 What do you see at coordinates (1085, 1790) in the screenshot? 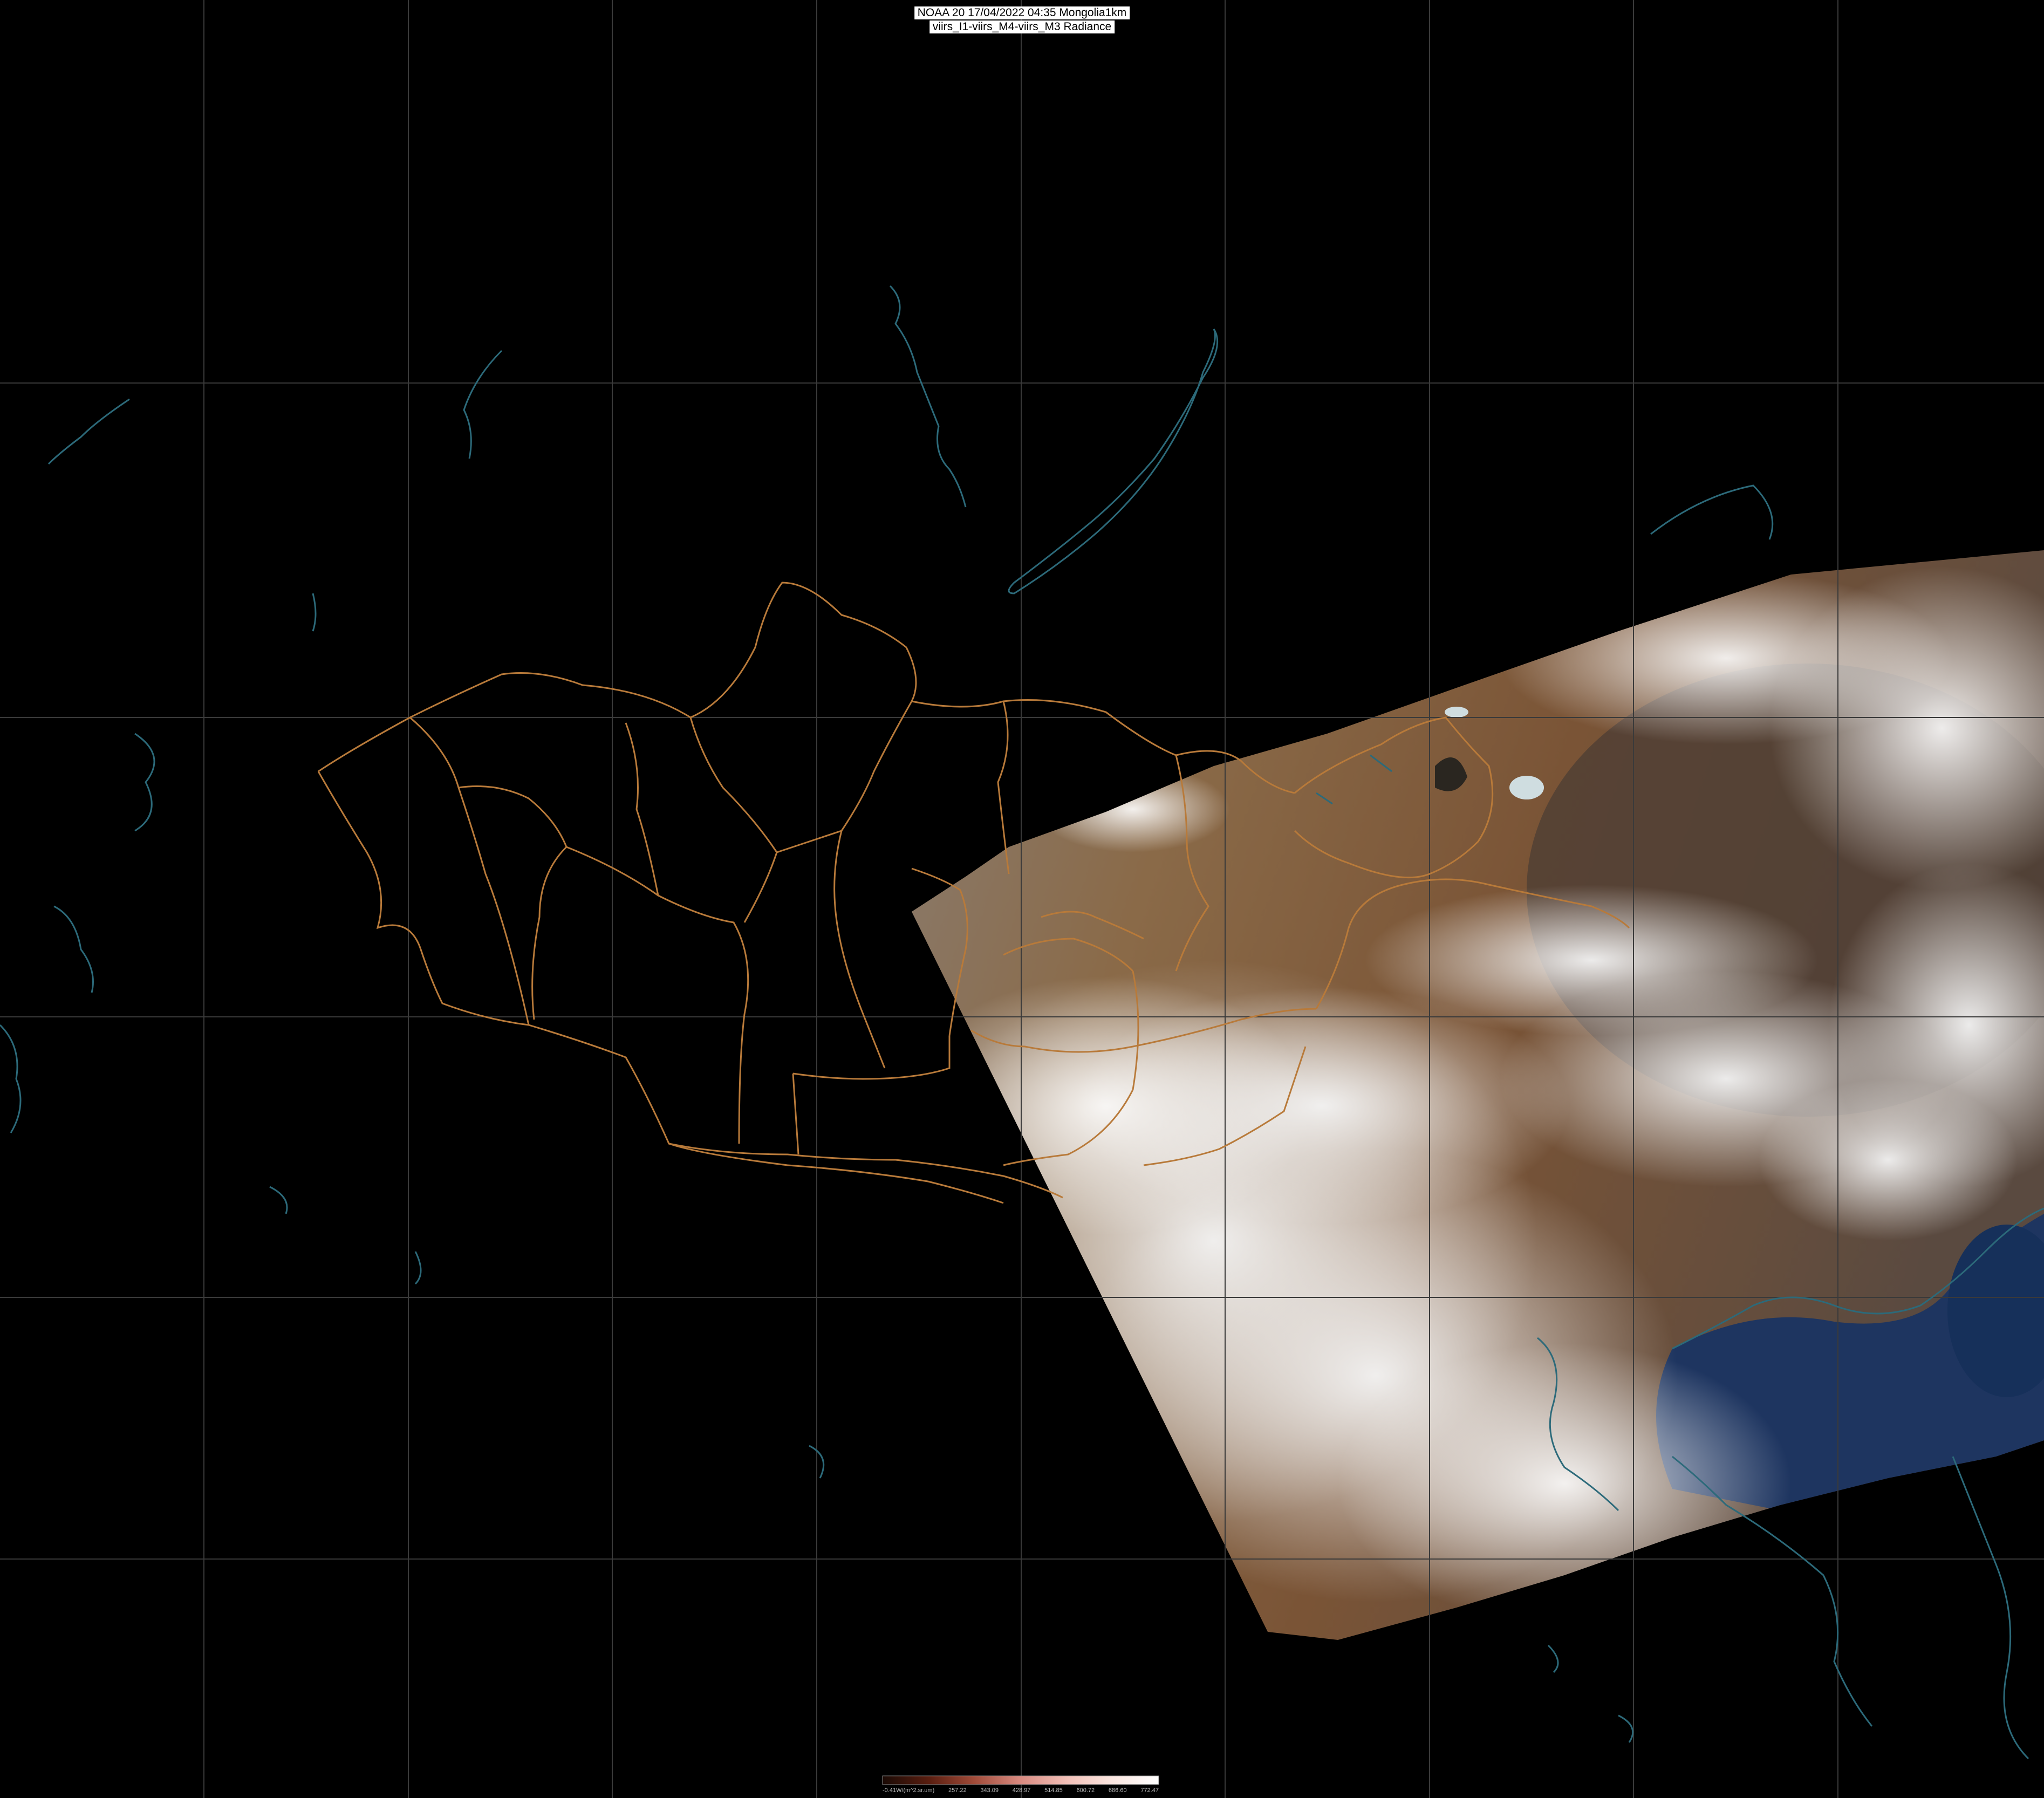
I see `legend-tick: 600.72` at bounding box center [1085, 1790].